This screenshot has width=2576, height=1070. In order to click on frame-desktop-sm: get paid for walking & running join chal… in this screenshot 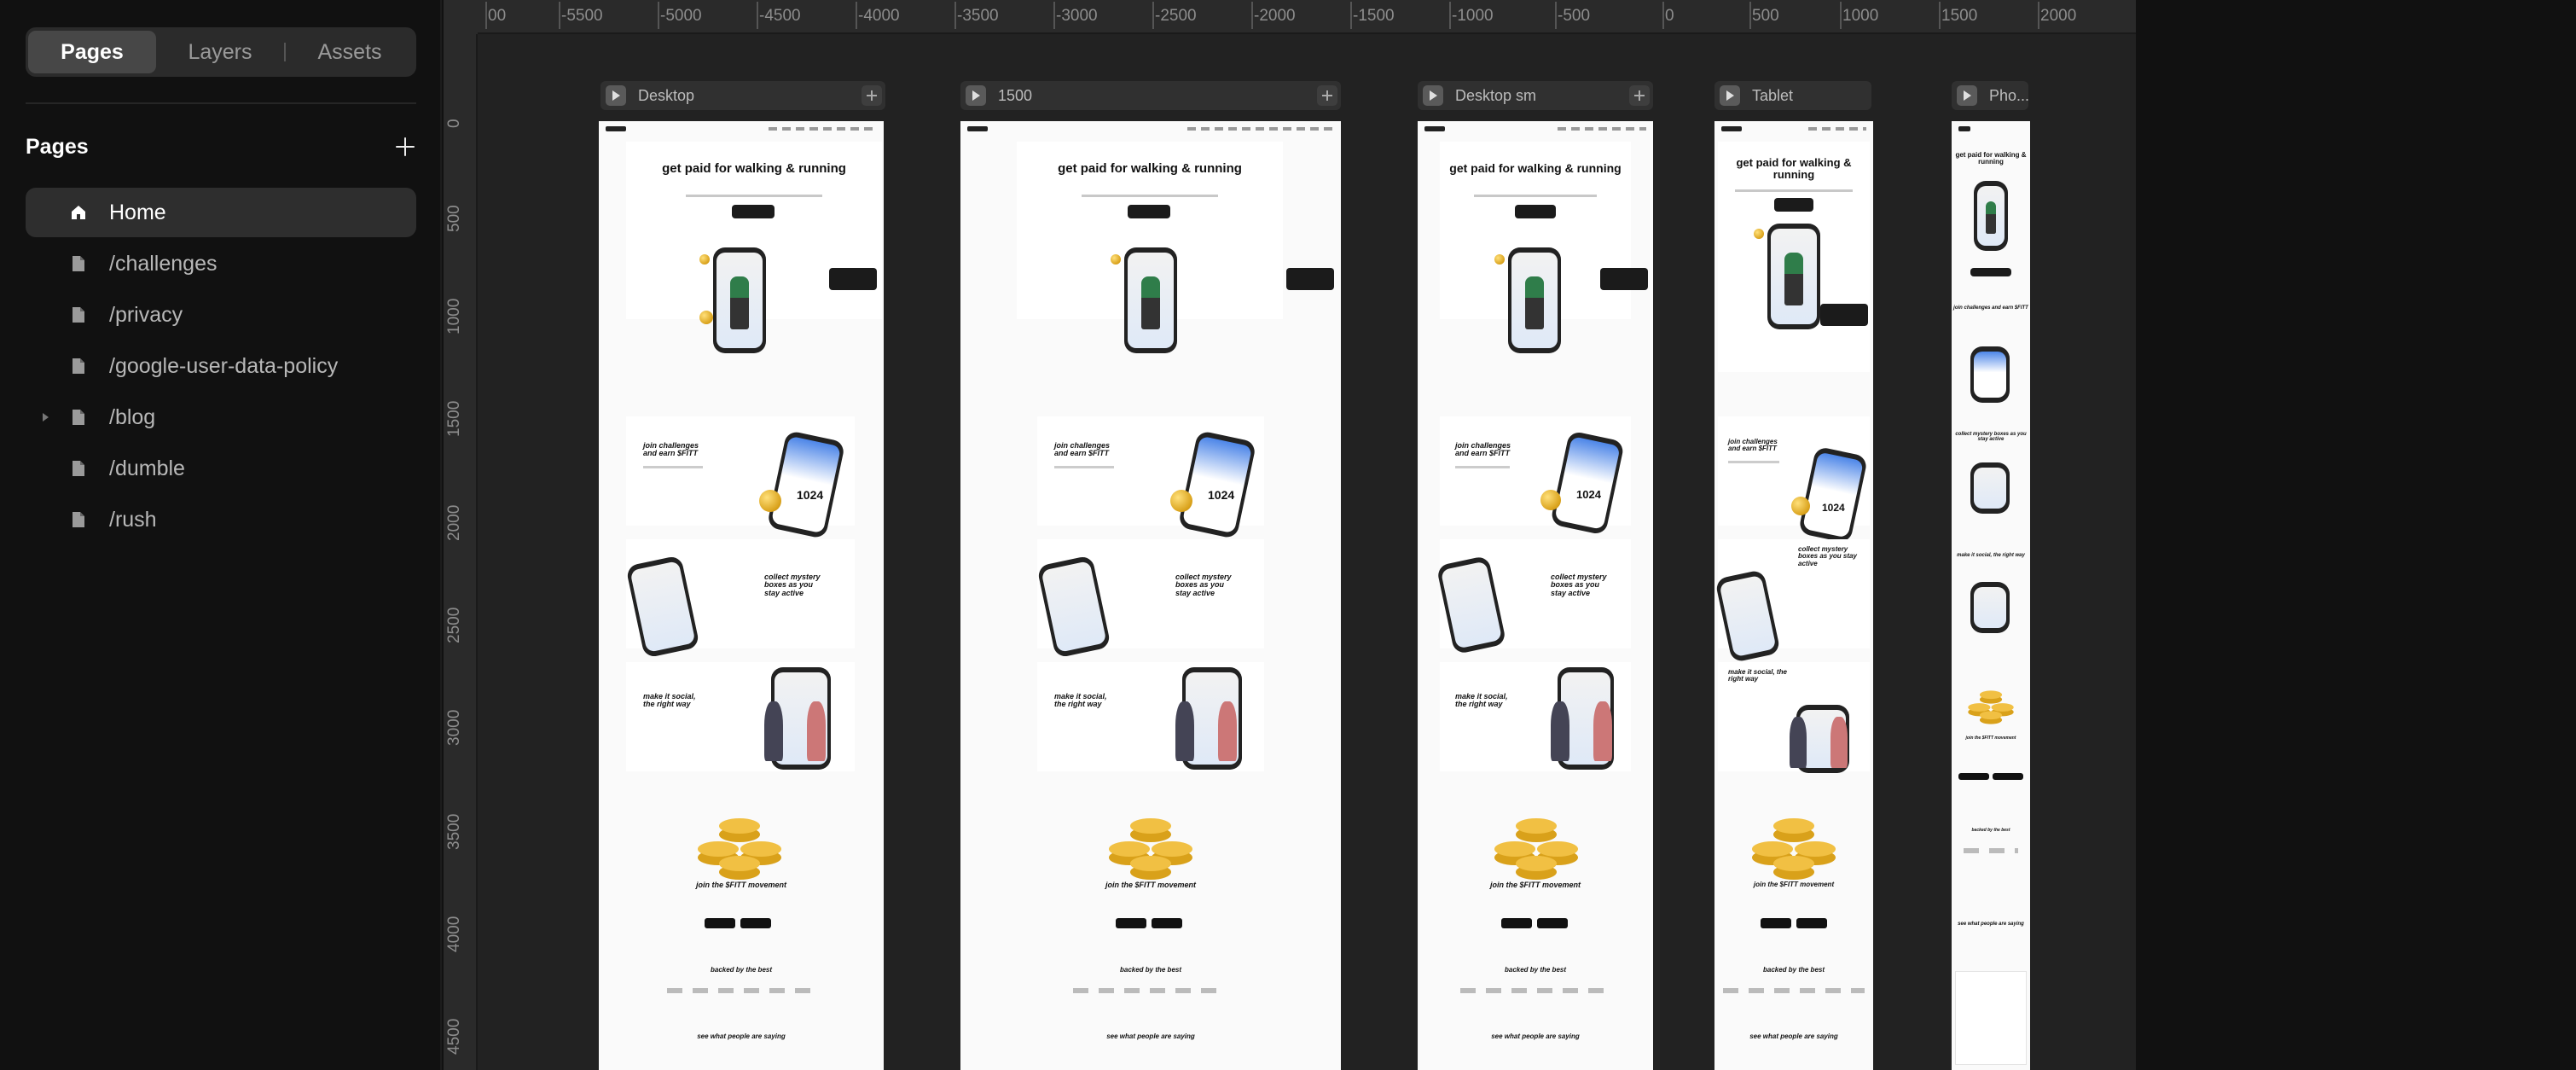, I will do `click(1535, 596)`.